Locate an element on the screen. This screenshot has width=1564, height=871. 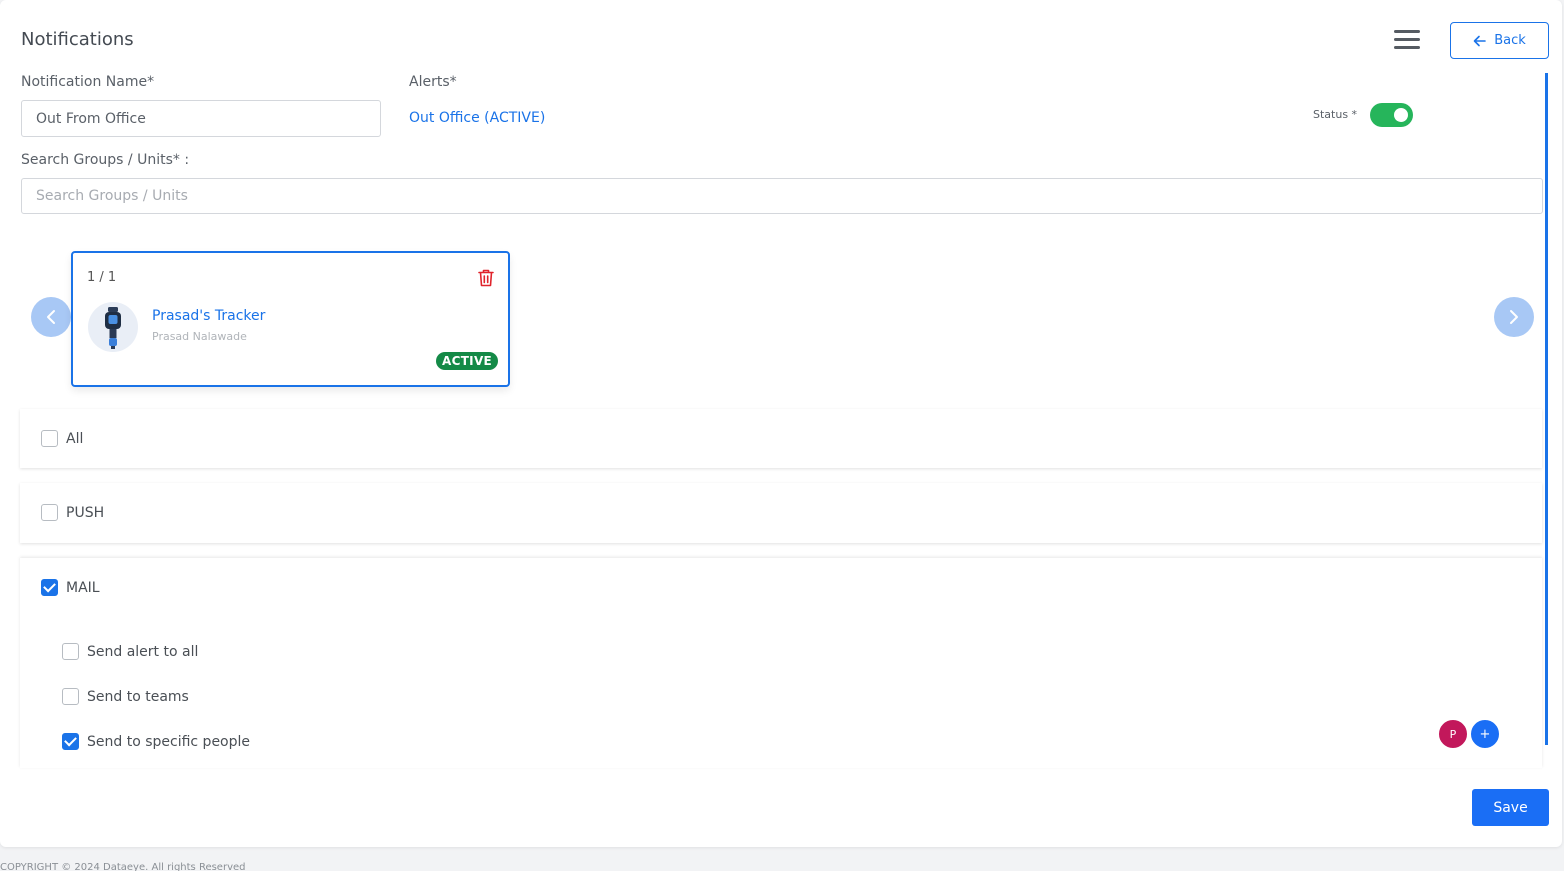
card-count: 1 / 1 is located at coordinates (102, 277).